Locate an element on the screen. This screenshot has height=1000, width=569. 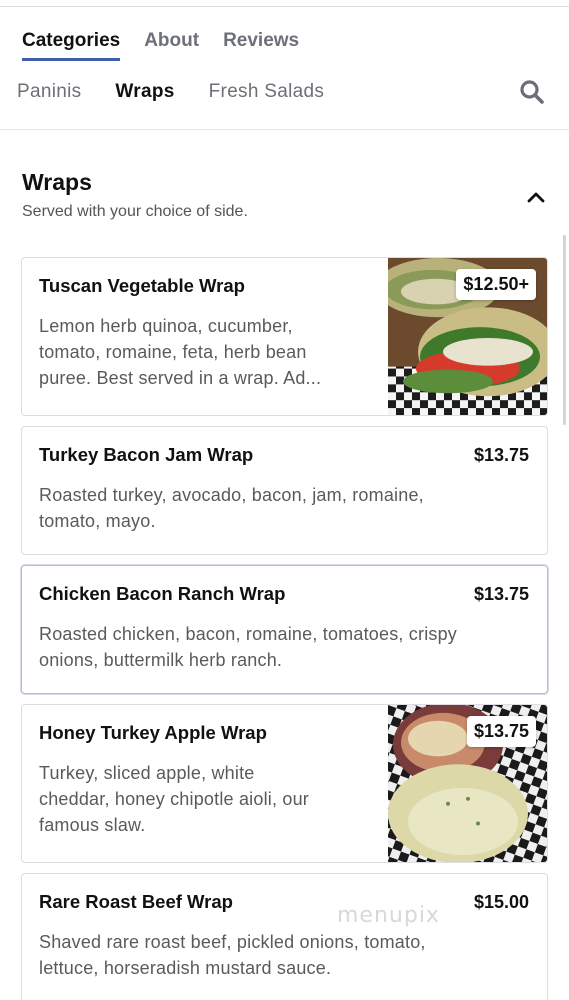
chevron-up-icon is located at coordinates (536, 197).